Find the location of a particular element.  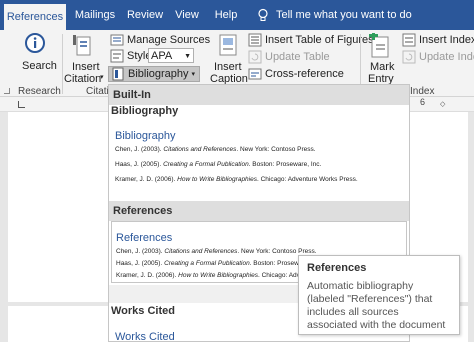

insert-caption-label-1: Insert is located at coordinates (228, 67).